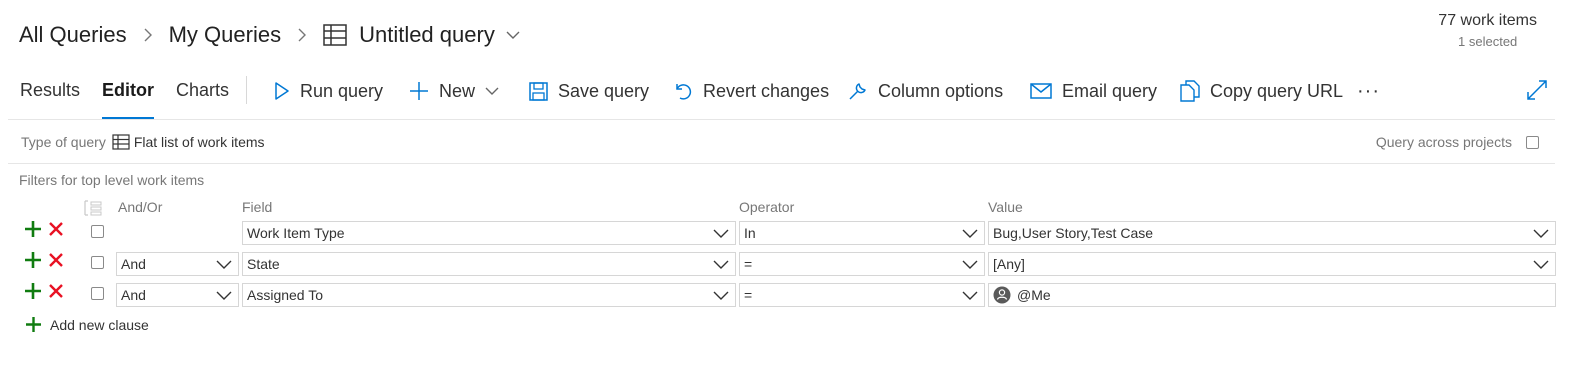  I want to click on revert-changes-label: Revert changes, so click(766, 90).